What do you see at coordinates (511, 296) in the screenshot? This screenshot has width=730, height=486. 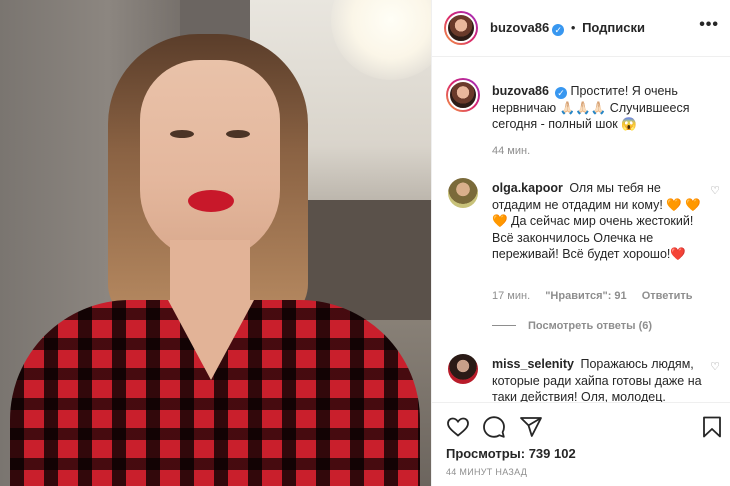 I see `comment-time: 17 мин.` at bounding box center [511, 296].